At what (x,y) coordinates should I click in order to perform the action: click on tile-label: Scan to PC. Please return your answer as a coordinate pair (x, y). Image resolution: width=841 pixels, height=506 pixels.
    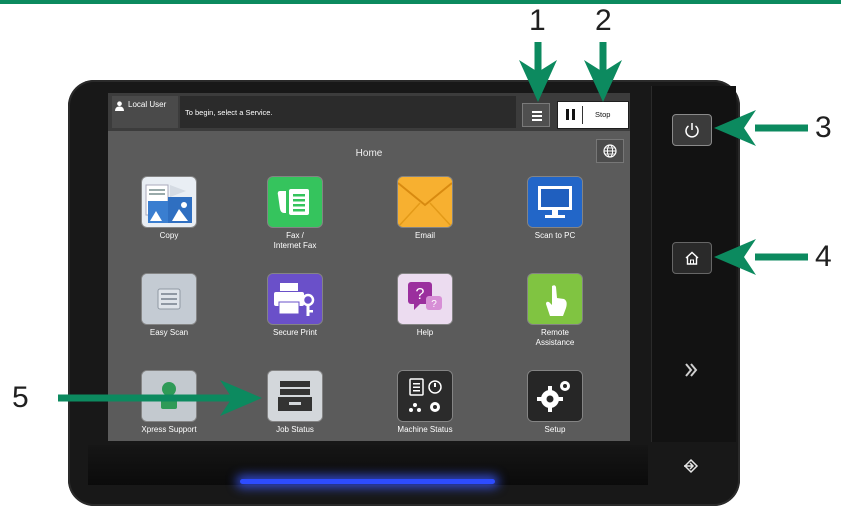
    Looking at the image, I should click on (555, 235).